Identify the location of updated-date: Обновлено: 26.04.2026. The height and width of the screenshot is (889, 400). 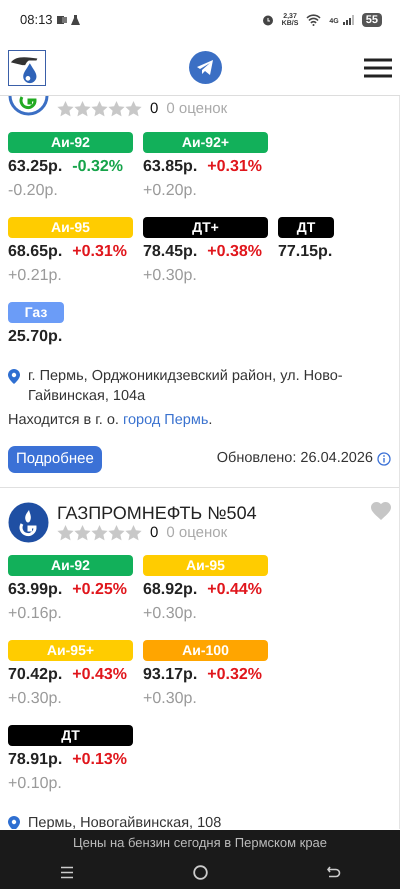
(294, 458).